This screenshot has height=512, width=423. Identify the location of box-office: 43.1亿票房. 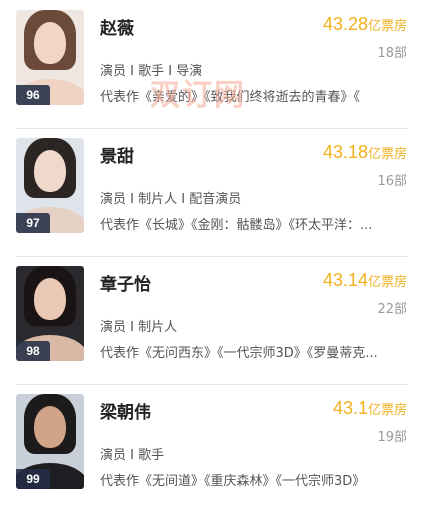
(369, 408).